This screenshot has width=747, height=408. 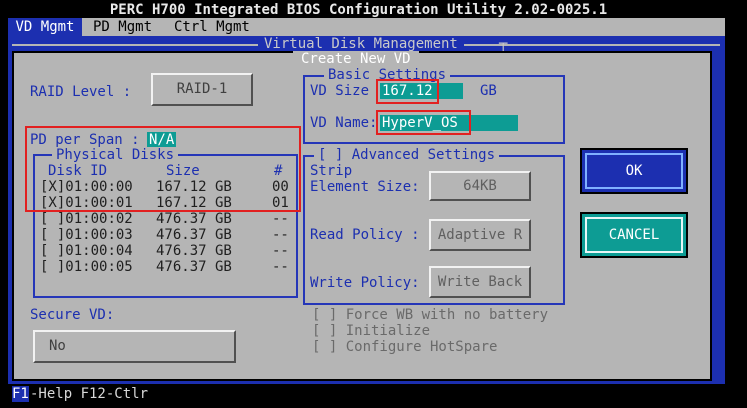 I want to click on disk-row: [ ]01:00:03 476.37 GB --, so click(x=164, y=235).